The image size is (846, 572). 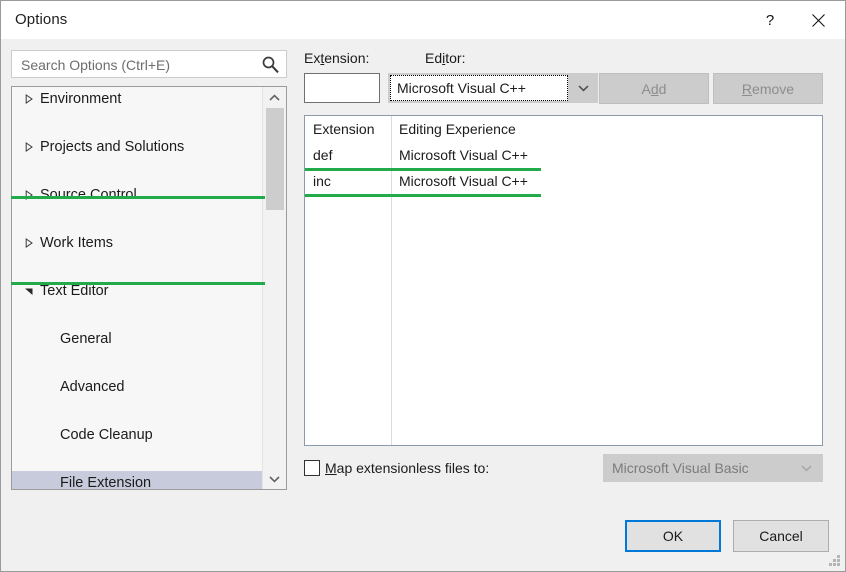 I want to click on help-button: ?, so click(x=770, y=20).